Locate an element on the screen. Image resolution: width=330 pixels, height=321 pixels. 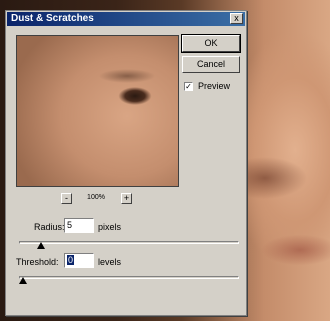
preview-checkbox: ✓ is located at coordinates (188, 86).